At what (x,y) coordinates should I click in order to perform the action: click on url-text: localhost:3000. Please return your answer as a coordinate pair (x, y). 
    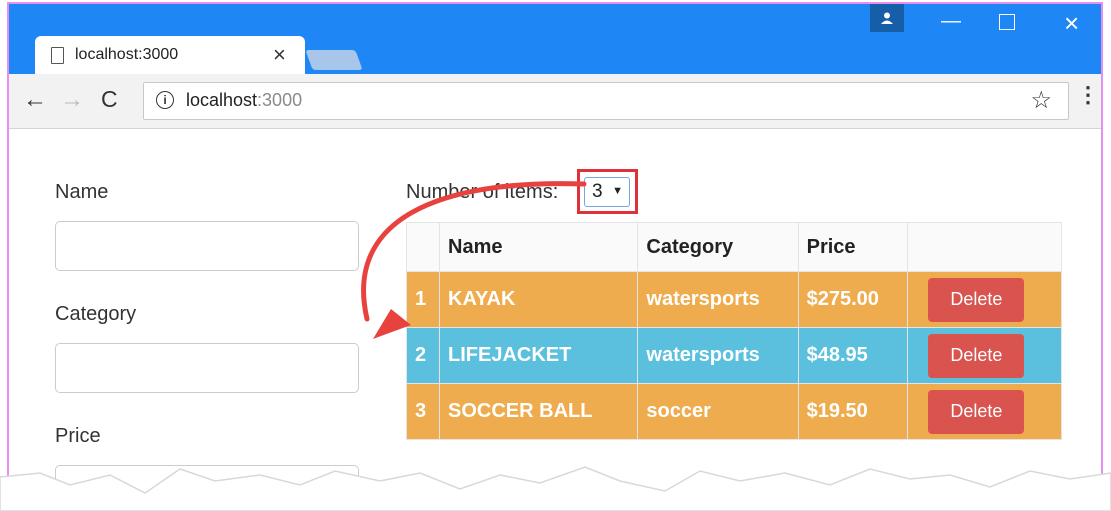
    Looking at the image, I should click on (244, 100).